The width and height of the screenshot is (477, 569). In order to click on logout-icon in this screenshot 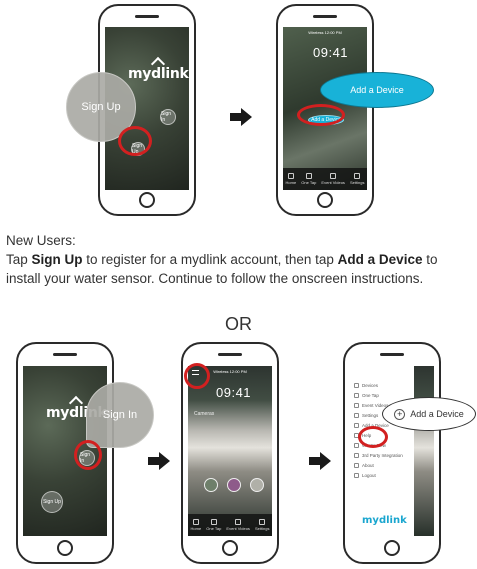, I will do `click(356, 475)`.